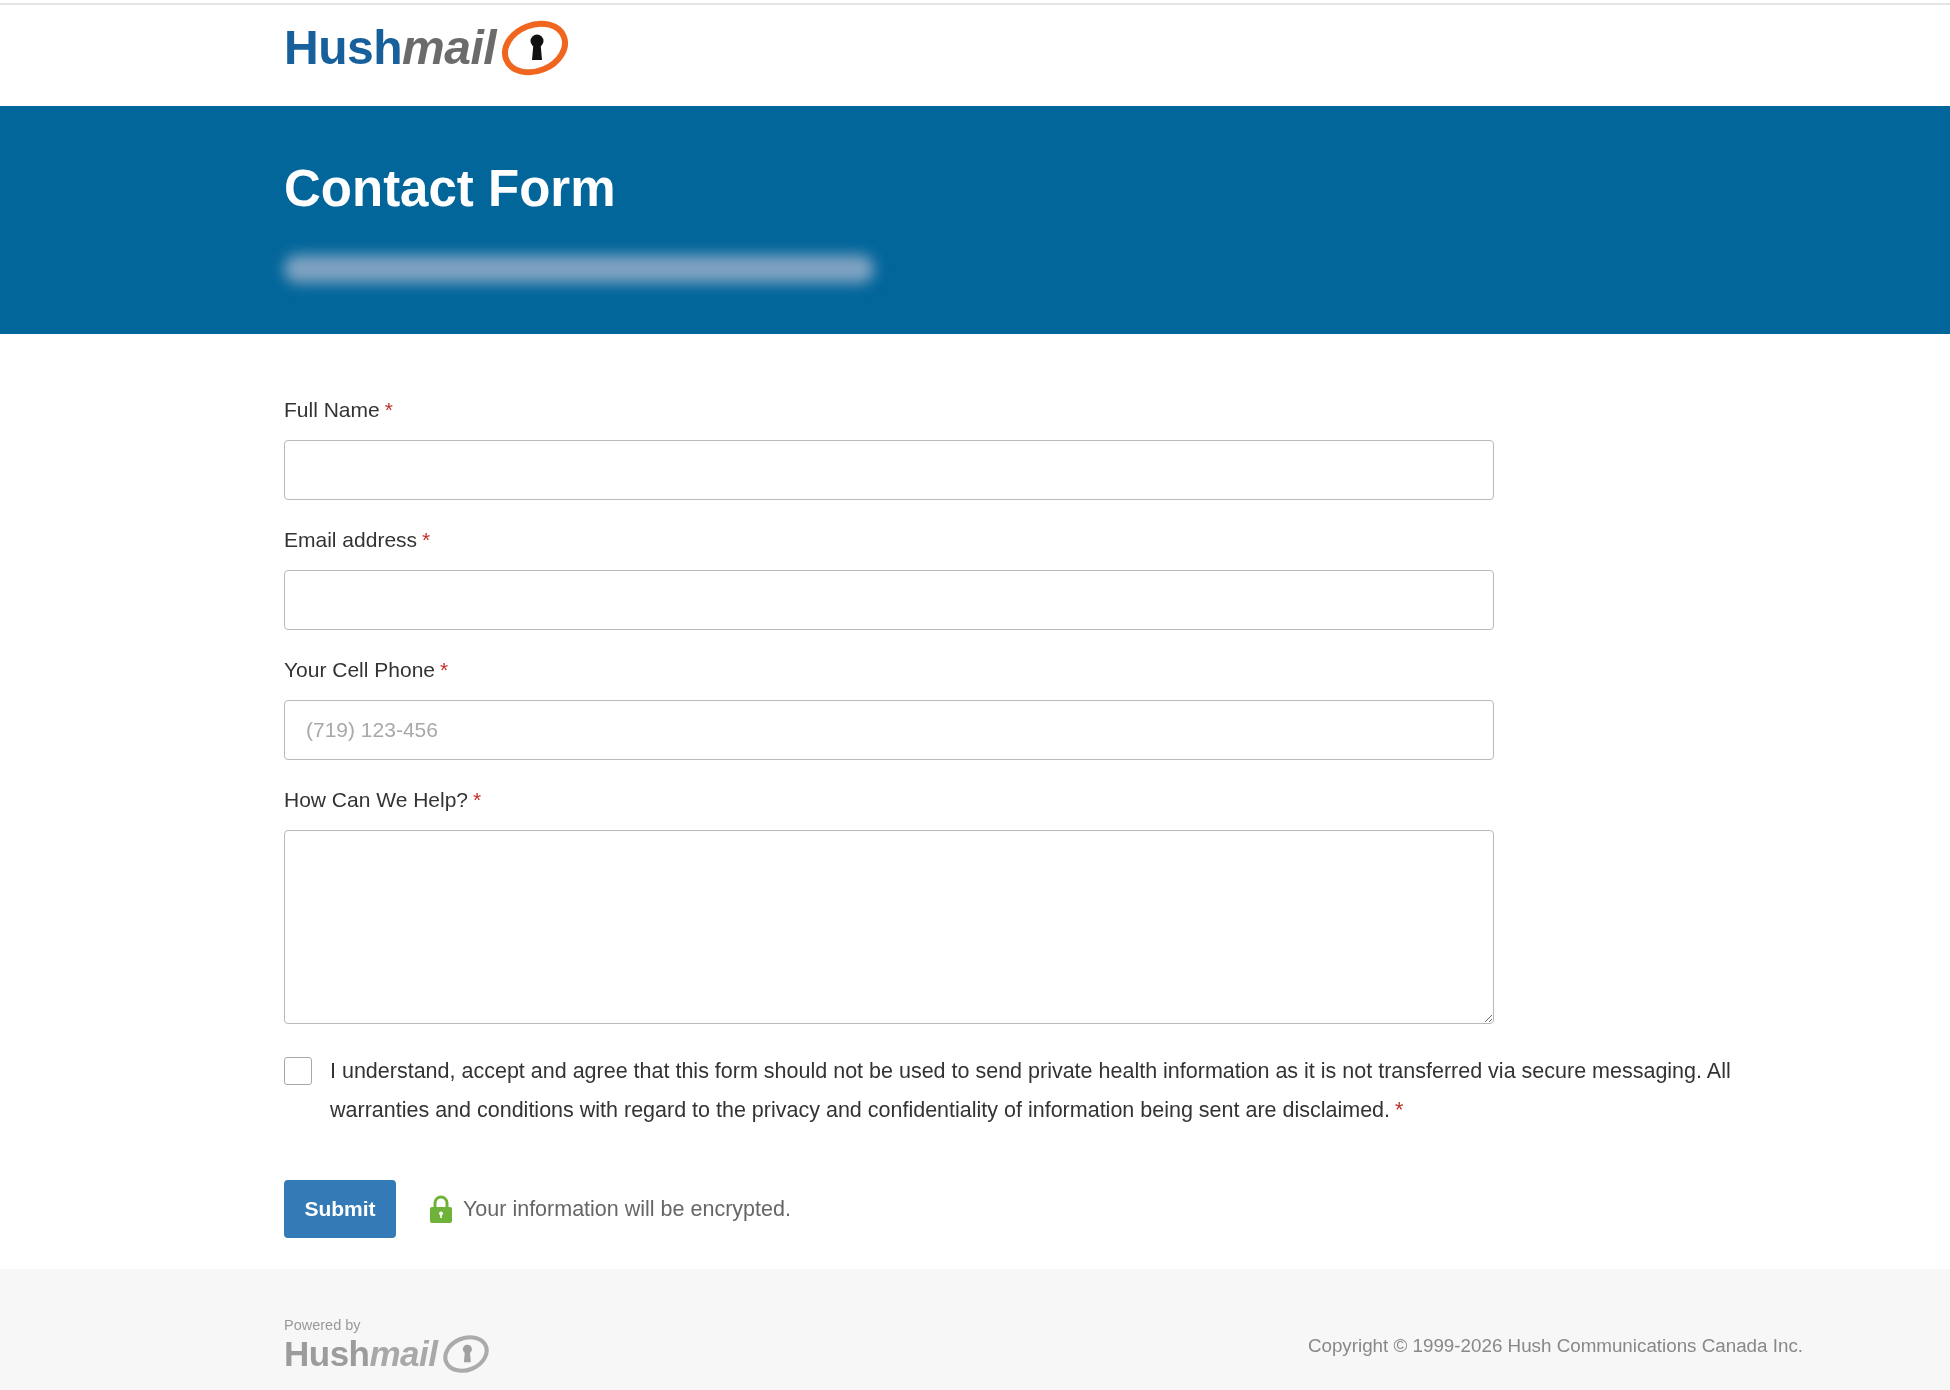 This screenshot has width=1950, height=1390. Describe the element at coordinates (298, 1071) in the screenshot. I see `checkbox` at that location.